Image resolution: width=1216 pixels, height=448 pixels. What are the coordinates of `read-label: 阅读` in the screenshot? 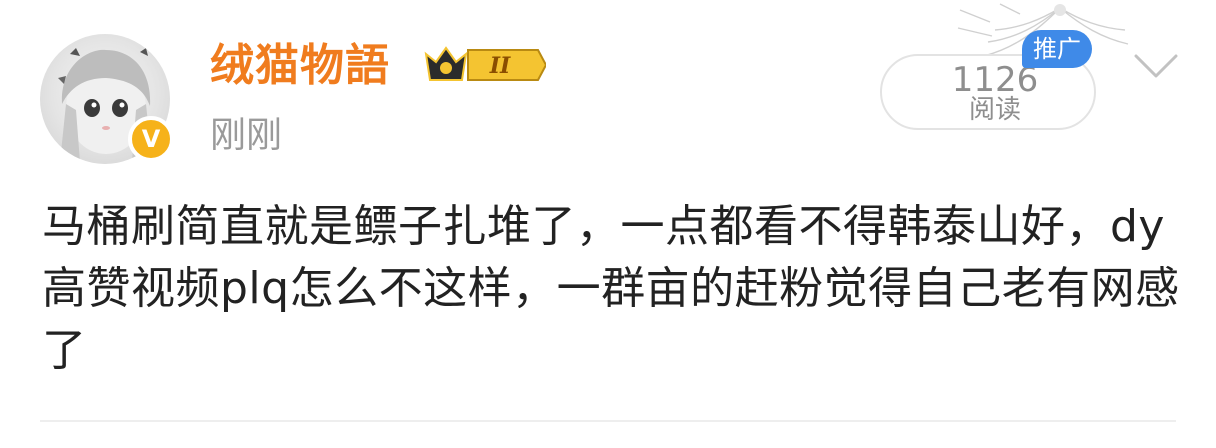 It's located at (994, 110).